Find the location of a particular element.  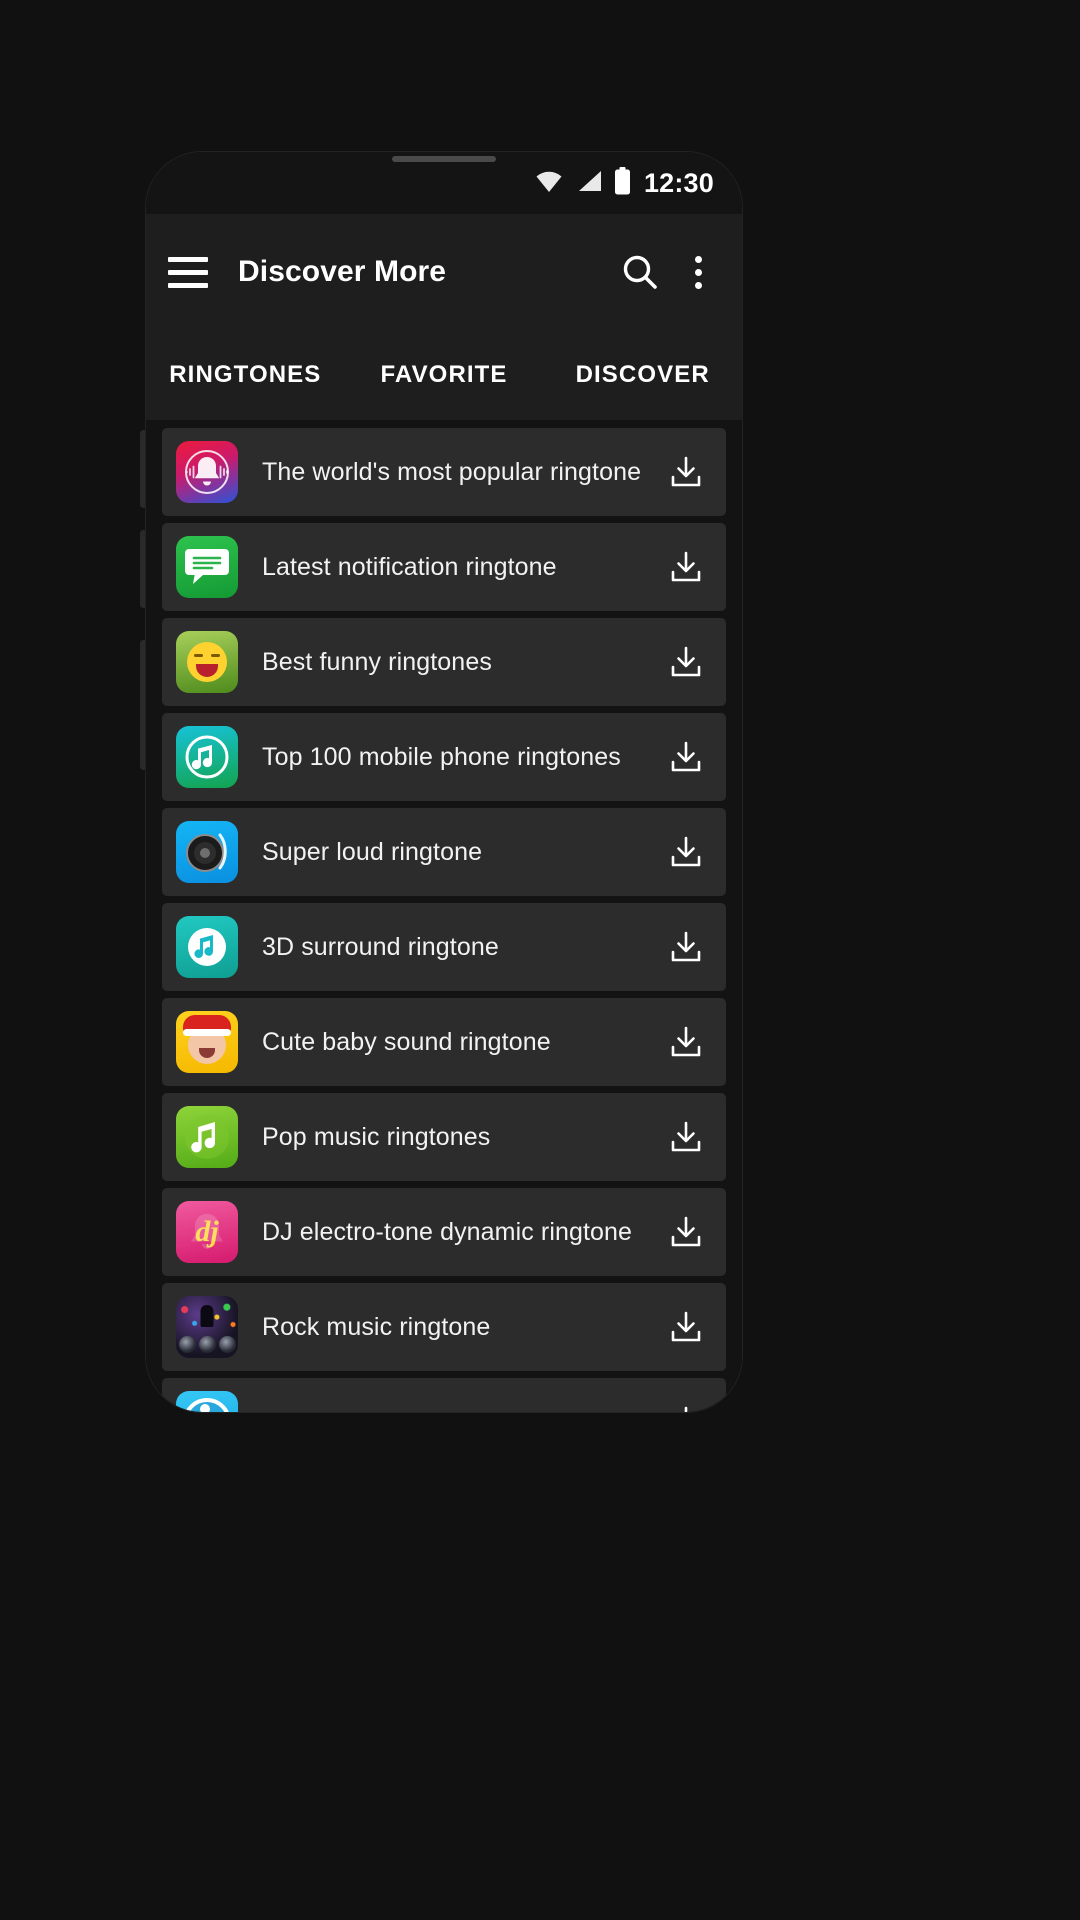

ringtone-list-item: The world's most popular ringtone is located at coordinates (444, 472).